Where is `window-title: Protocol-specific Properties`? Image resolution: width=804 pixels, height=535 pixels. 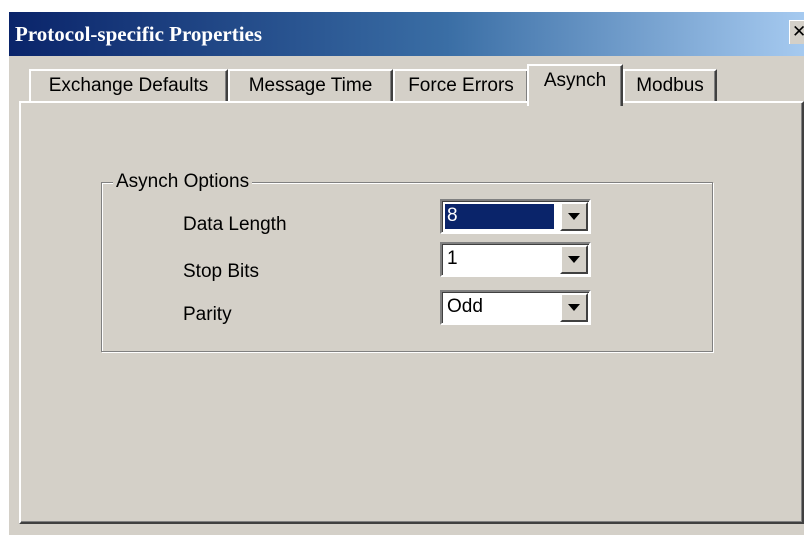
window-title: Protocol-specific Properties is located at coordinates (139, 34).